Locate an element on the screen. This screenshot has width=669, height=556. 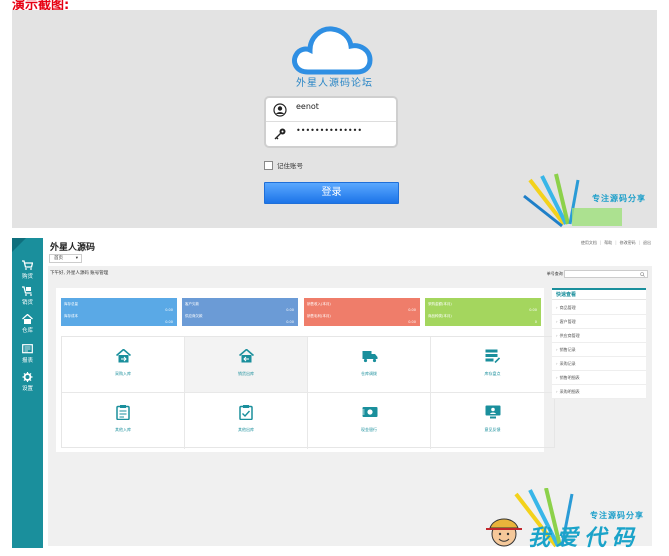
remember-checkbox is located at coordinates (268, 165).